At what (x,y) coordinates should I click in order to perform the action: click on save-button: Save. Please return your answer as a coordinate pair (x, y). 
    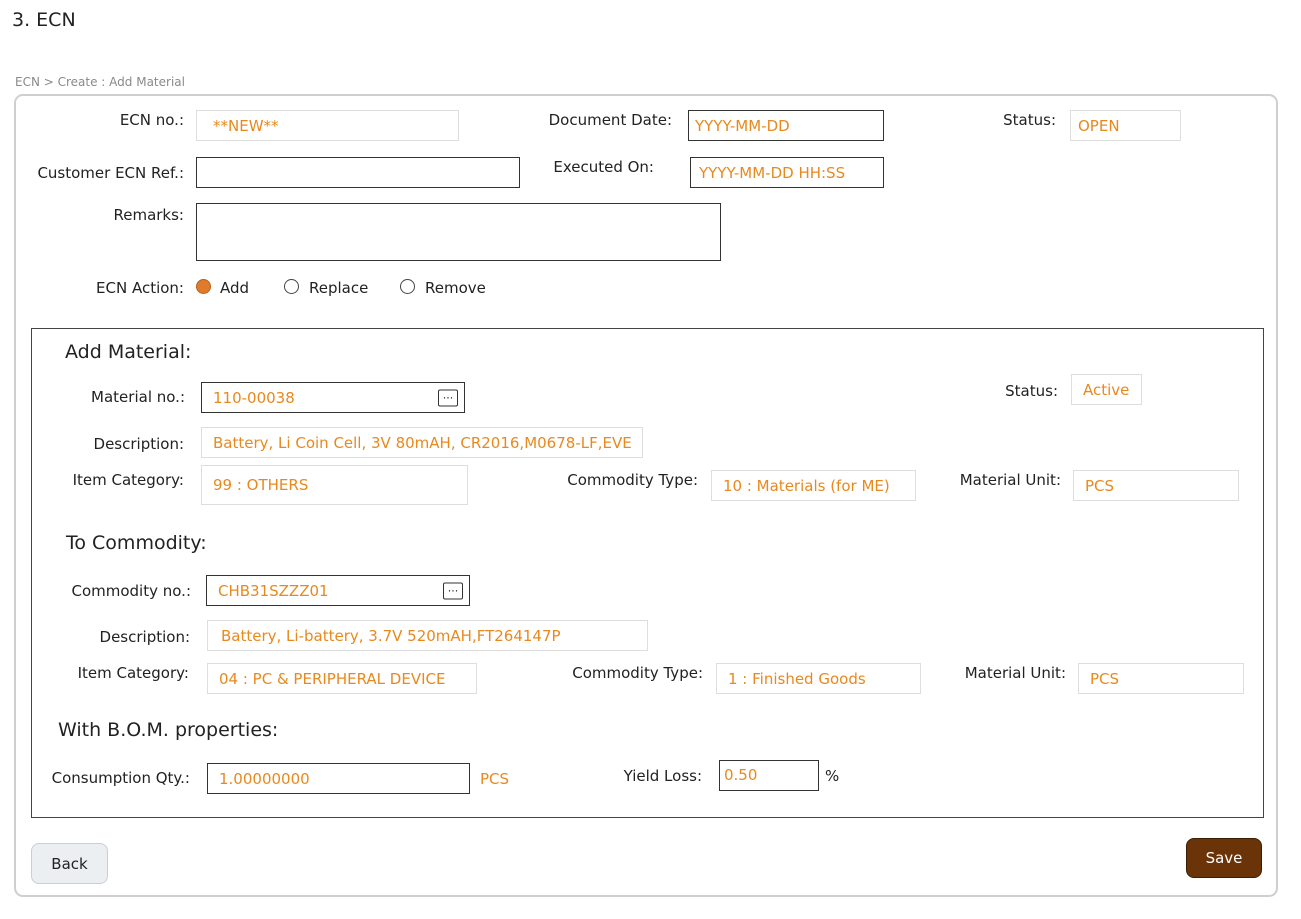
    Looking at the image, I should click on (1224, 858).